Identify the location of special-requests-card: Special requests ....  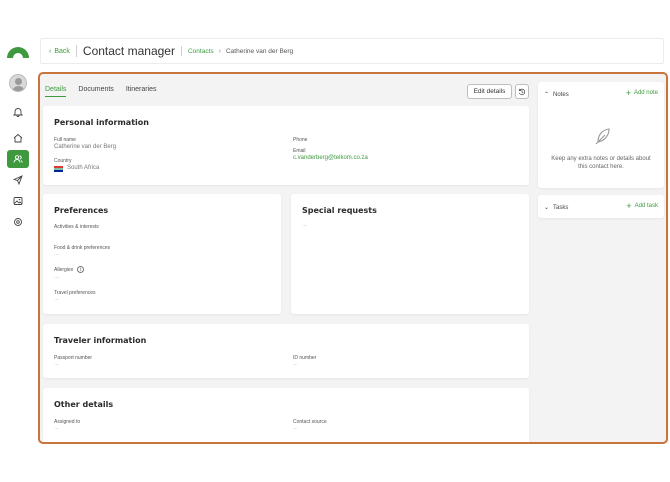
(410, 254).